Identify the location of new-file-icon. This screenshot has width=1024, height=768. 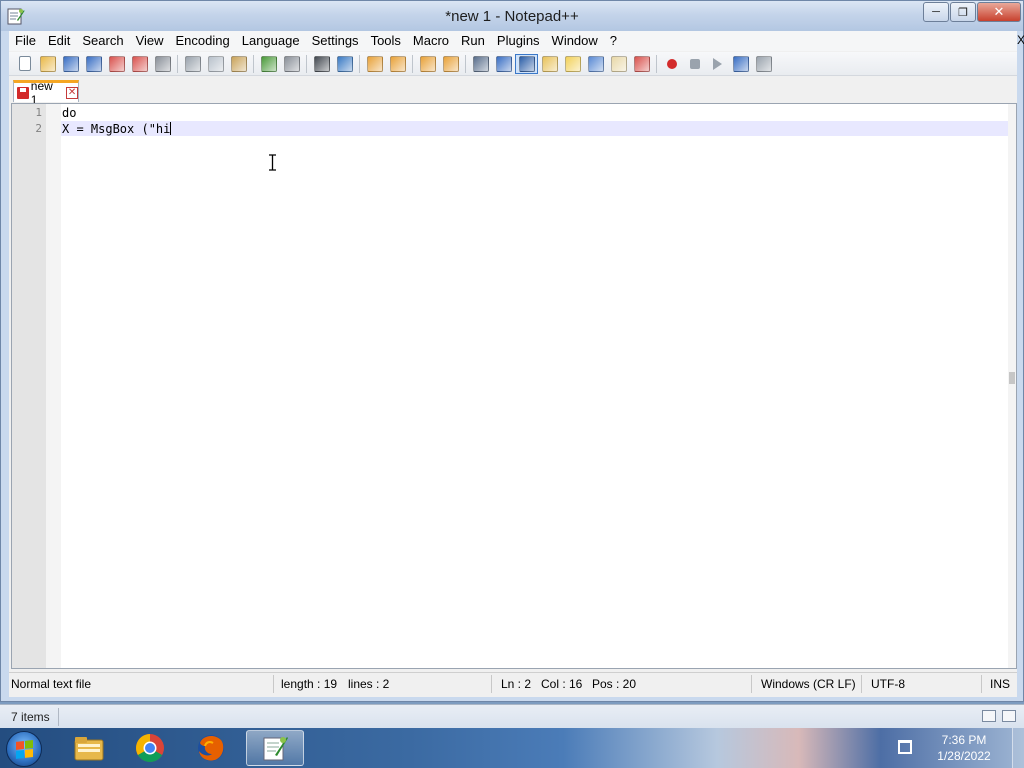
(24, 64).